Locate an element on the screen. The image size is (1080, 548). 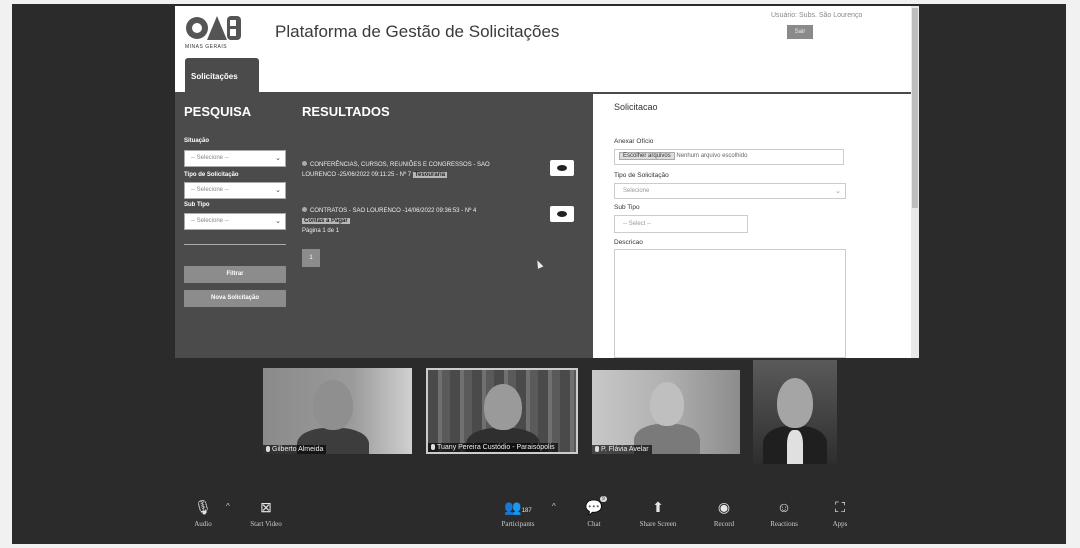
tipo-solicitacao-label: Tipo de Solicitação is located at coordinates (641, 175).